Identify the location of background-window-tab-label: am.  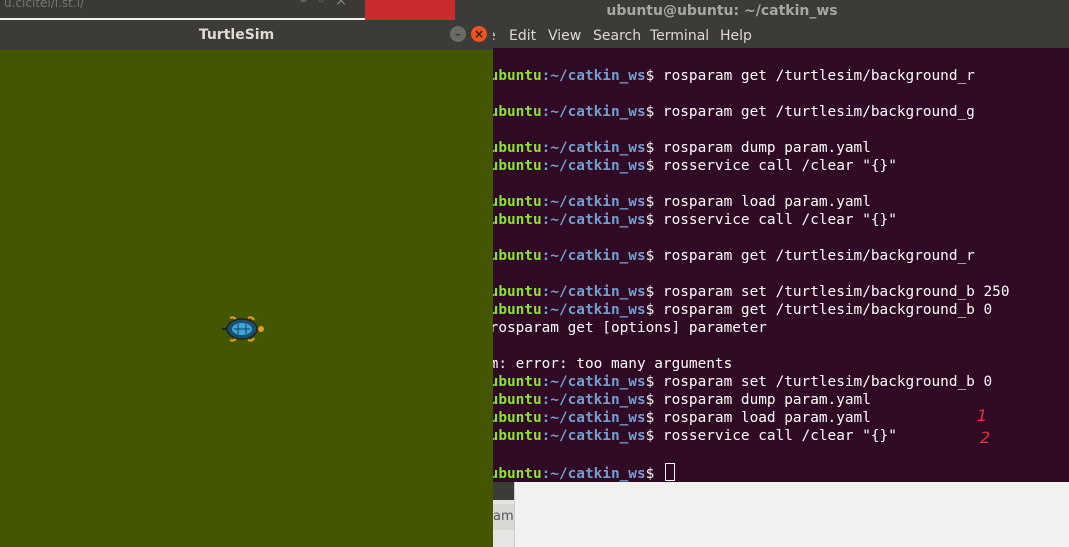
(503, 516).